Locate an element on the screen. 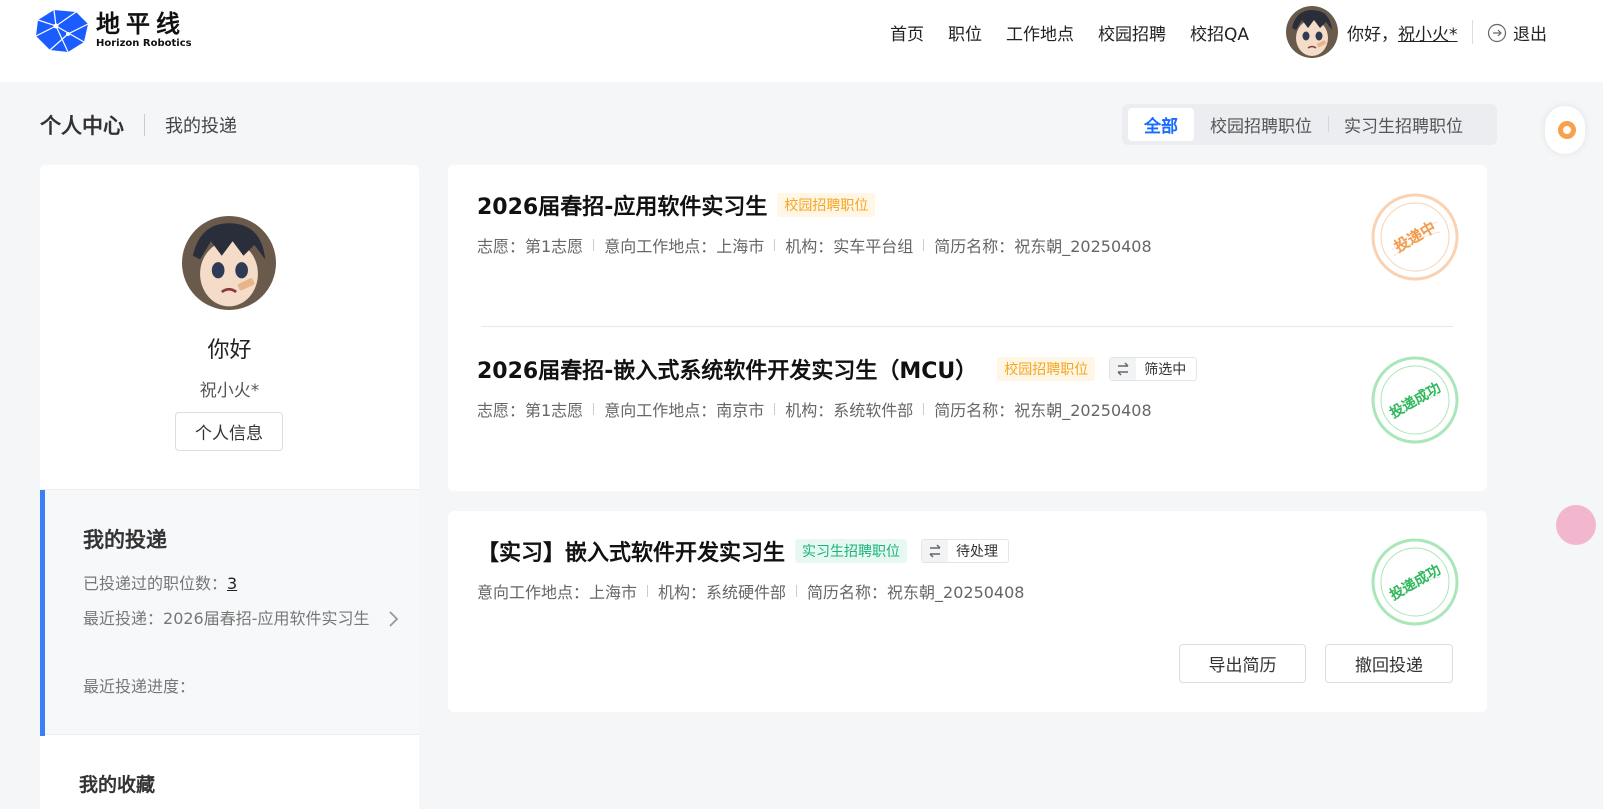  greeting-prefix: 你好， is located at coordinates (1372, 35).